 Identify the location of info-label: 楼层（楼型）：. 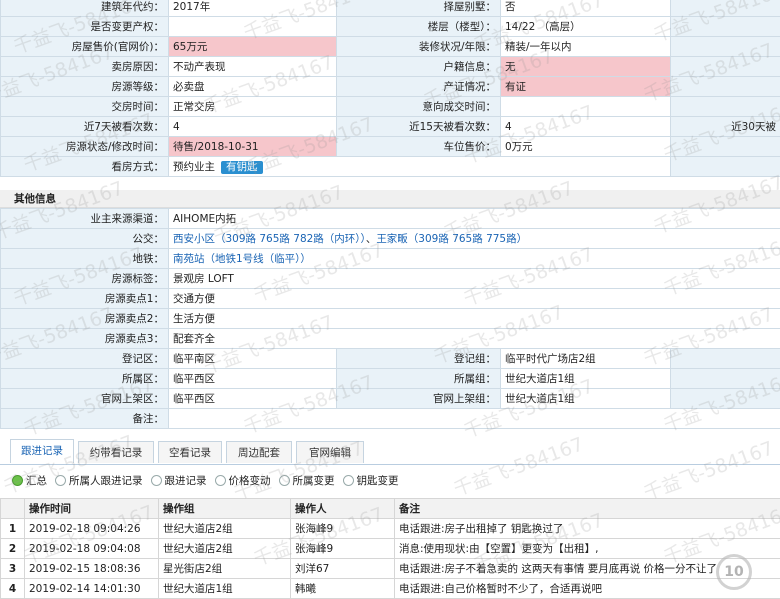
(419, 27).